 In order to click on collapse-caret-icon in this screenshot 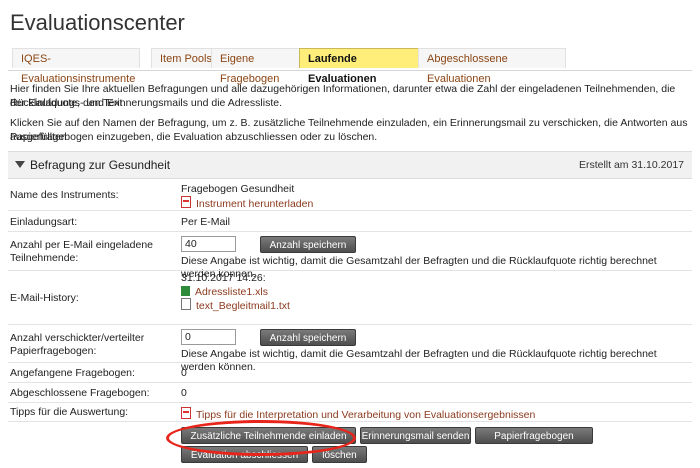, I will do `click(20, 164)`.